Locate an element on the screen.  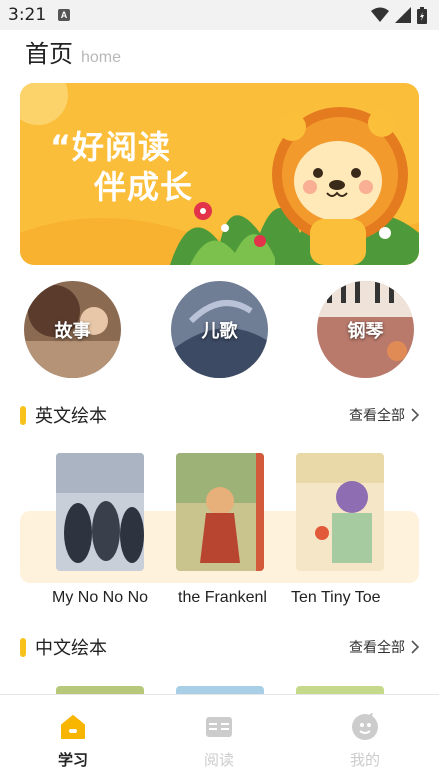
tab-profile: 我的 is located at coordinates (365, 741).